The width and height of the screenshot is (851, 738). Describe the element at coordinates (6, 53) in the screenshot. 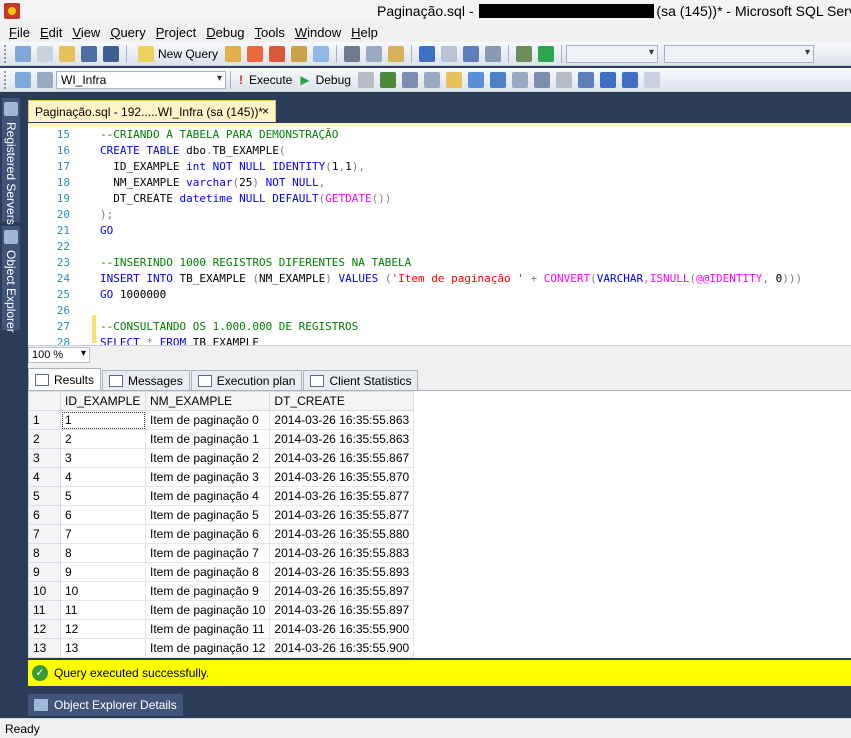

I see `toolbar-grip` at that location.